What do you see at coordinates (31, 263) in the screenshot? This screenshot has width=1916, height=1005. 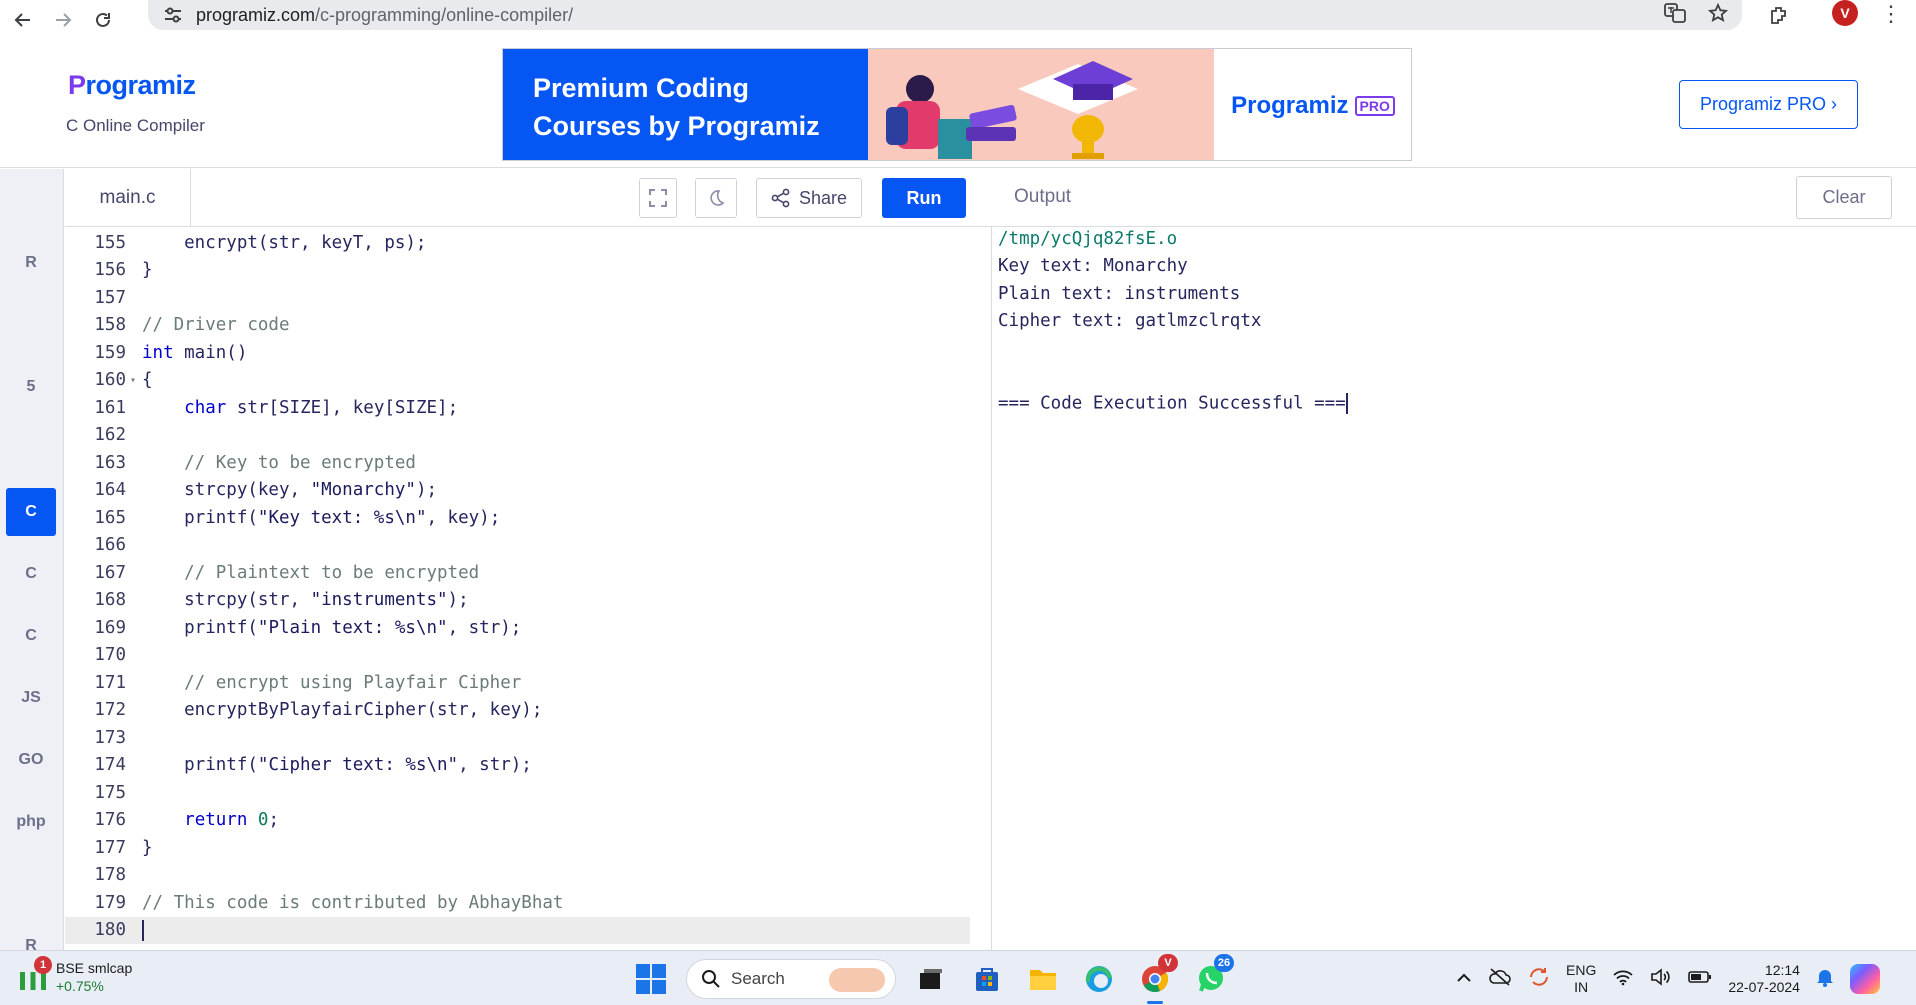 I see `r-icon: R` at bounding box center [31, 263].